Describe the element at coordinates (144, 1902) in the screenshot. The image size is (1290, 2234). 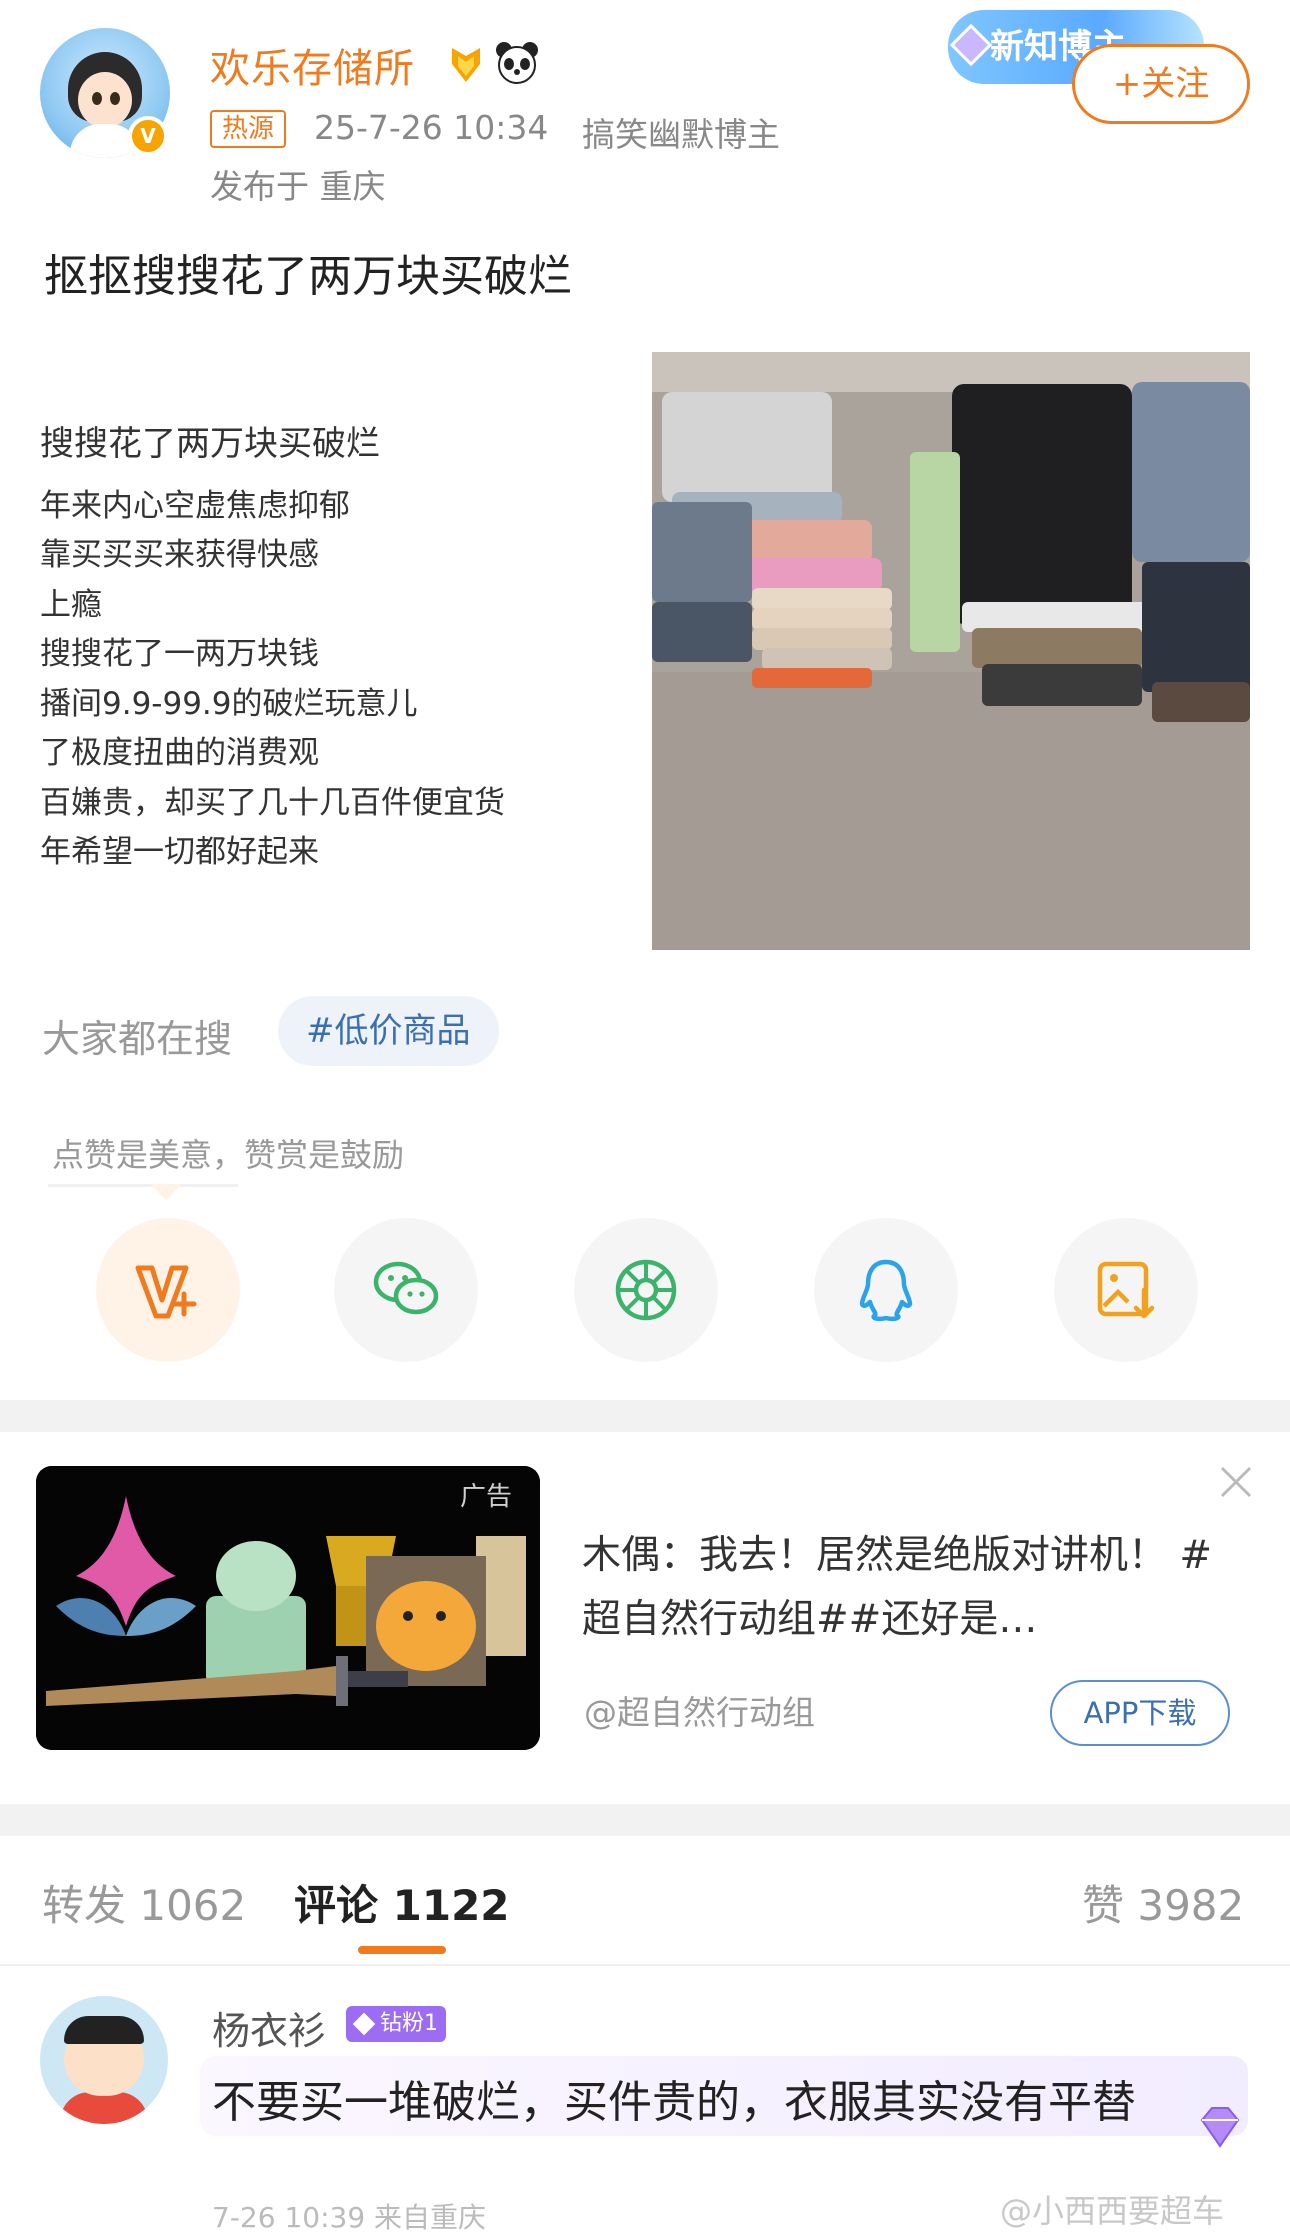
I see `tab-repost: 转发 1062` at that location.